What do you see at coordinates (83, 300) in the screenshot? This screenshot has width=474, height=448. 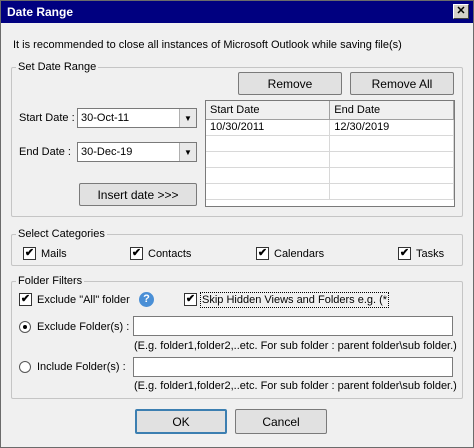 I see `exclude-all-folder-label: Exclude "All" folder` at bounding box center [83, 300].